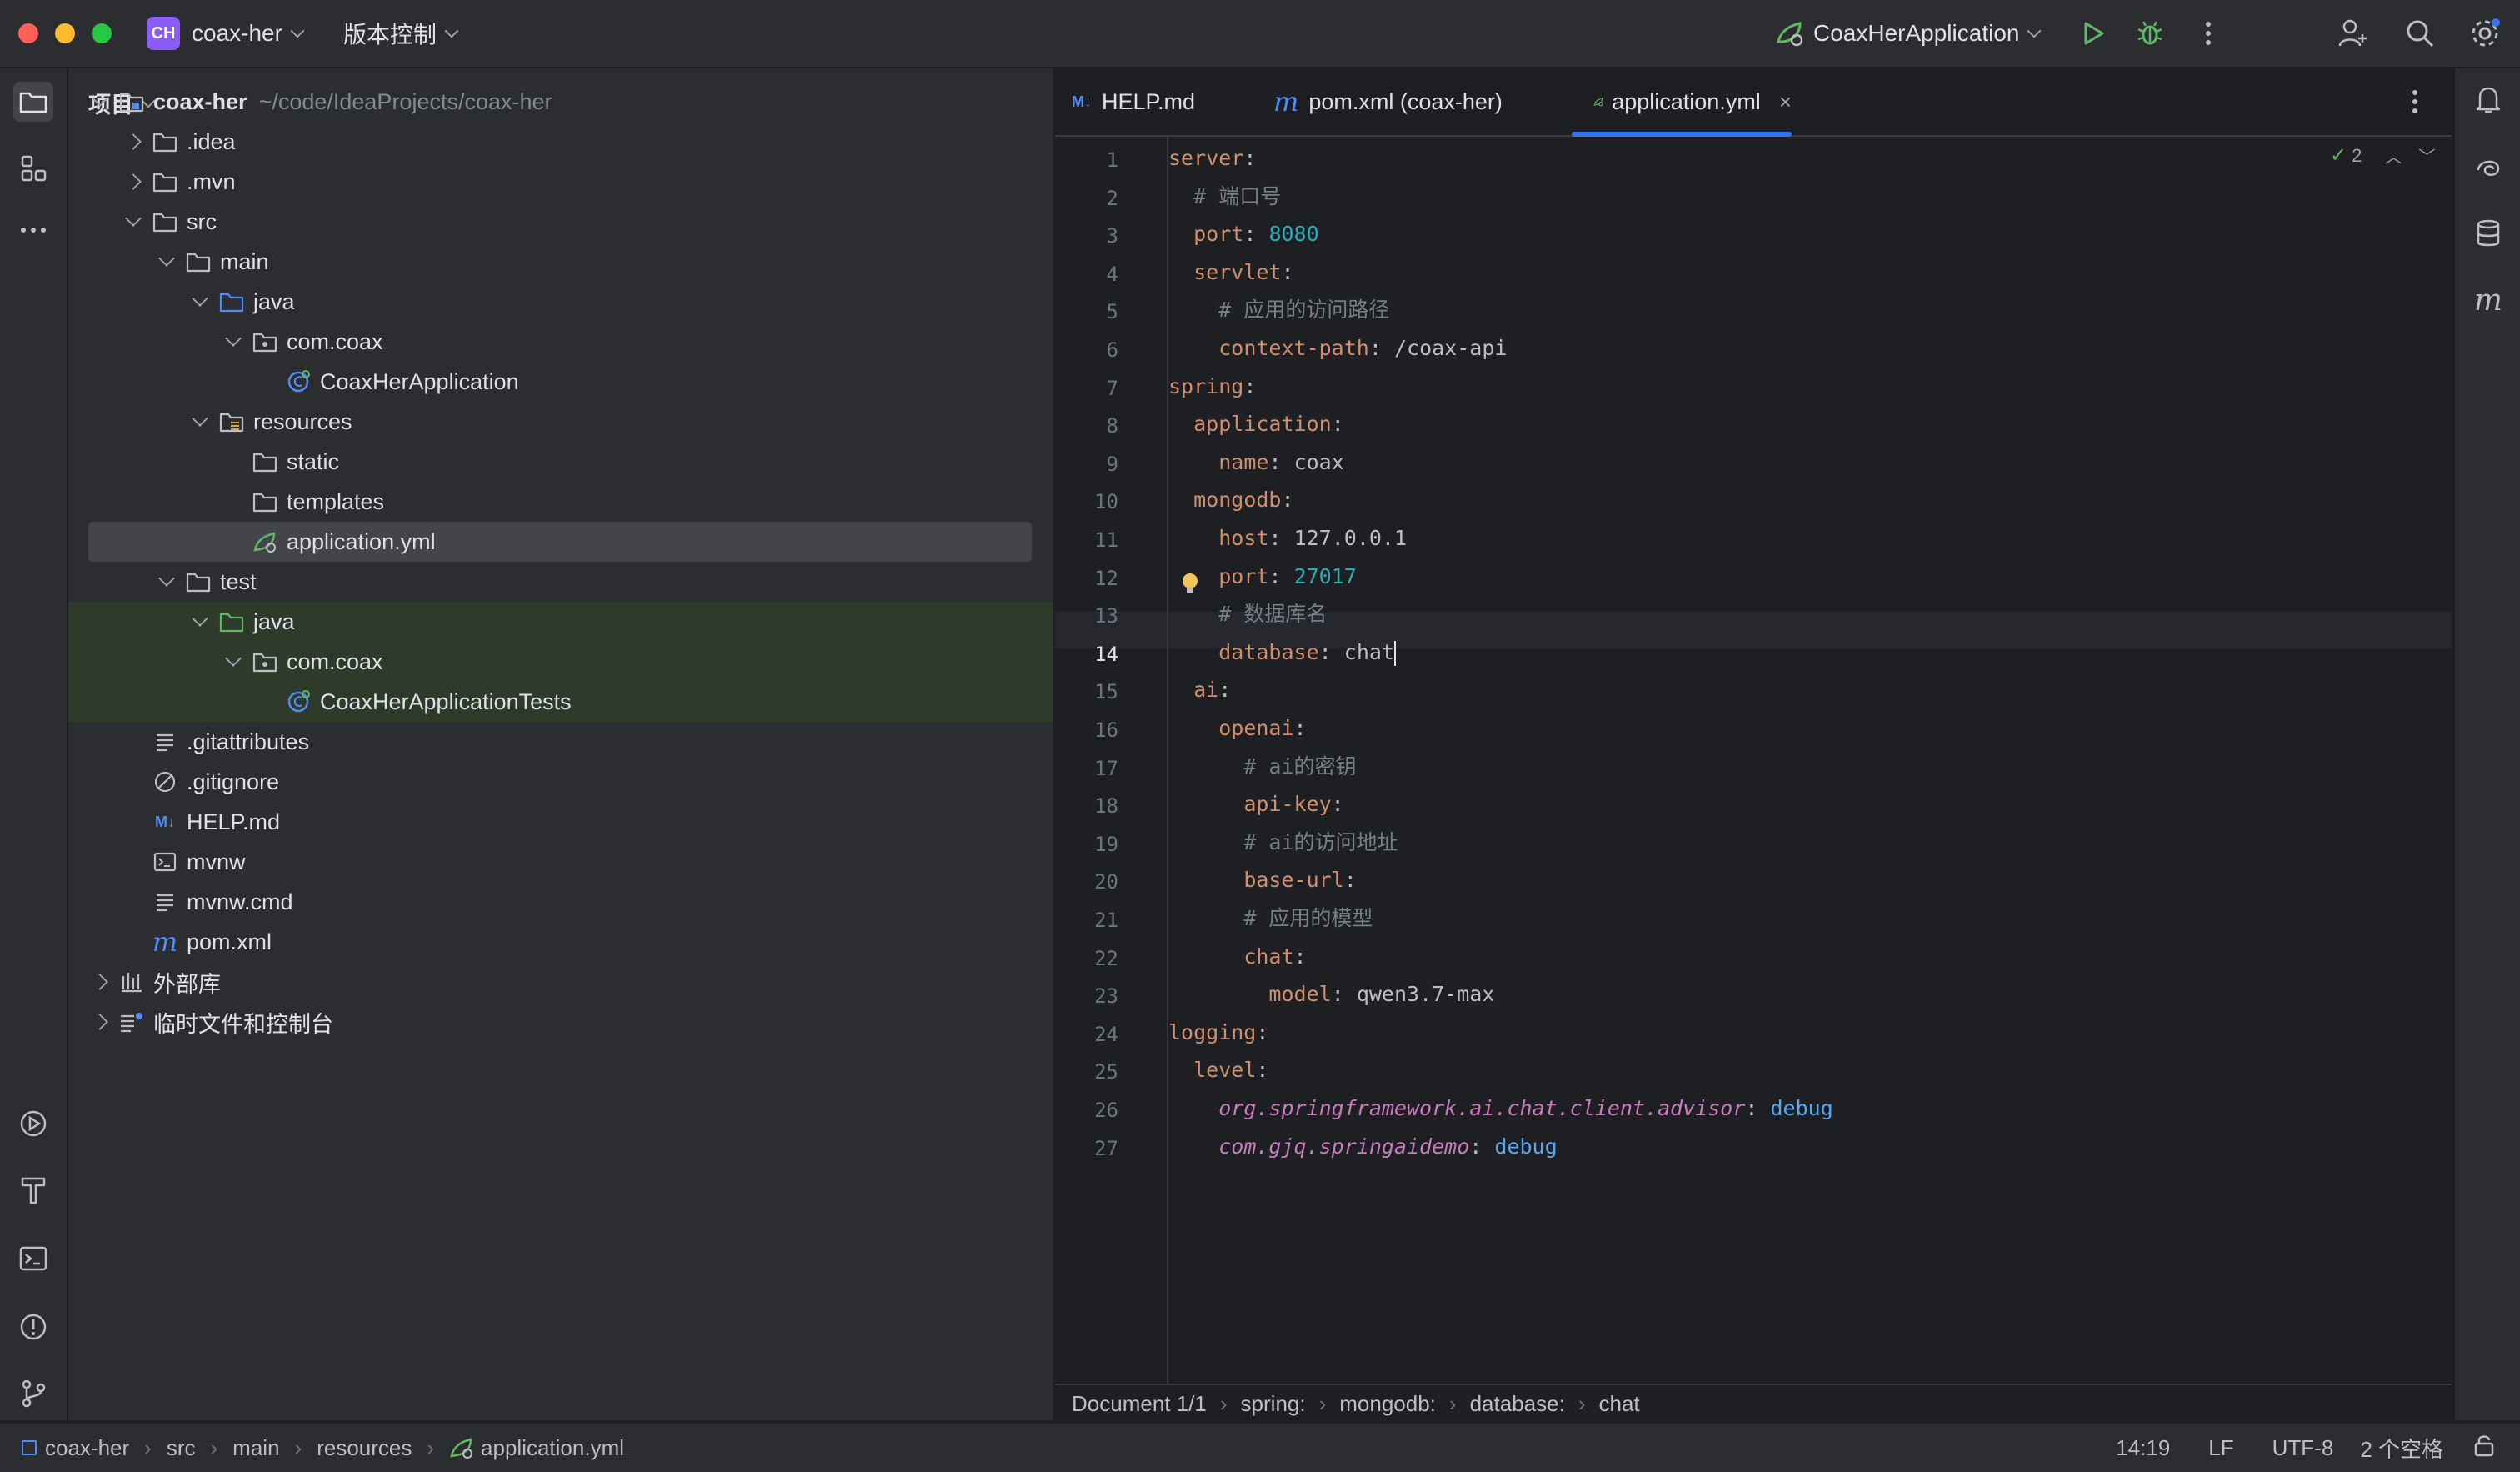 The width and height of the screenshot is (2520, 1472). I want to click on tree-item: .gitattributes, so click(570, 742).